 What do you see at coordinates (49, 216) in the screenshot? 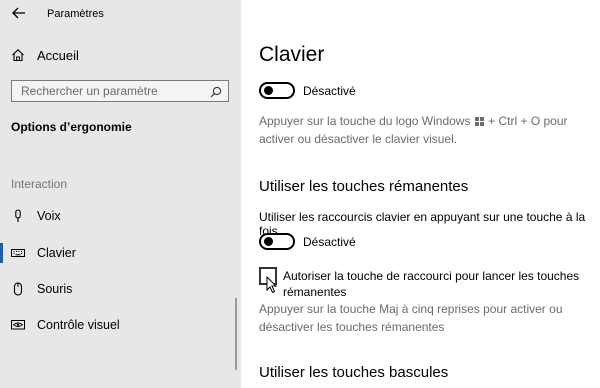
I see `sidebar-item-label: Voix` at bounding box center [49, 216].